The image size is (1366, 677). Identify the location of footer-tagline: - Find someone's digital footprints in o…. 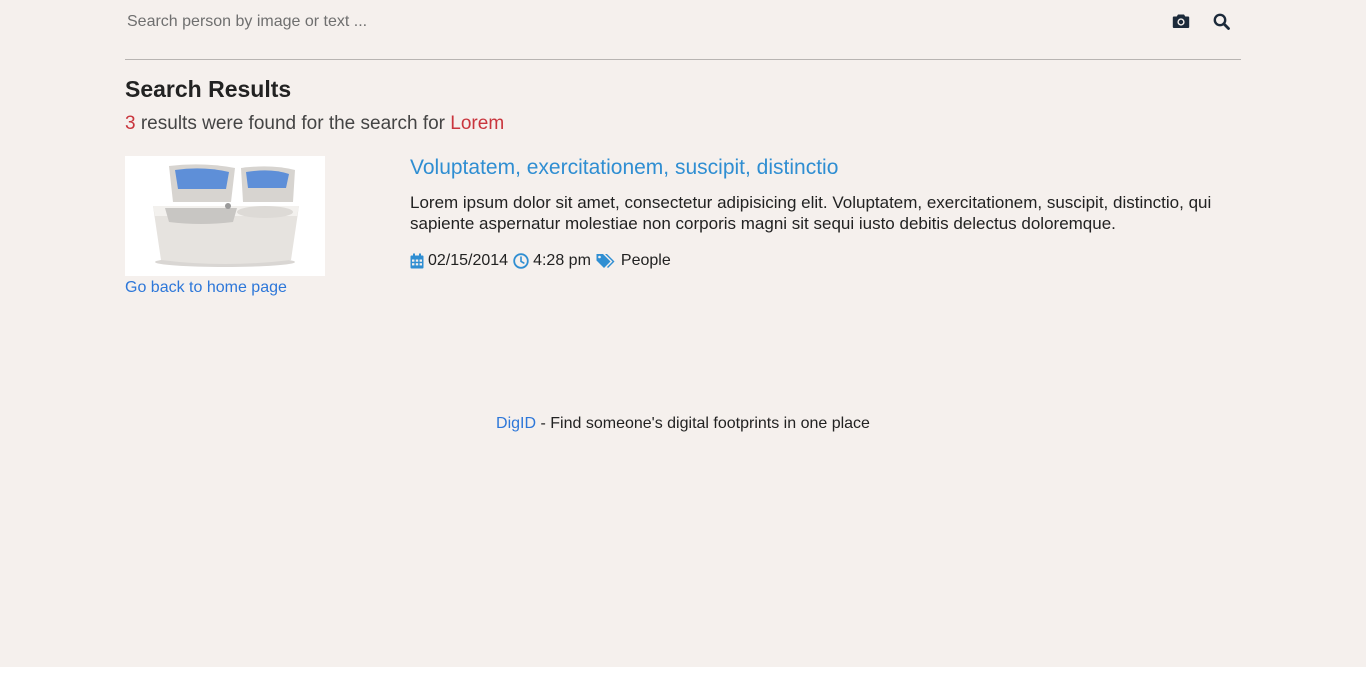
(703, 423).